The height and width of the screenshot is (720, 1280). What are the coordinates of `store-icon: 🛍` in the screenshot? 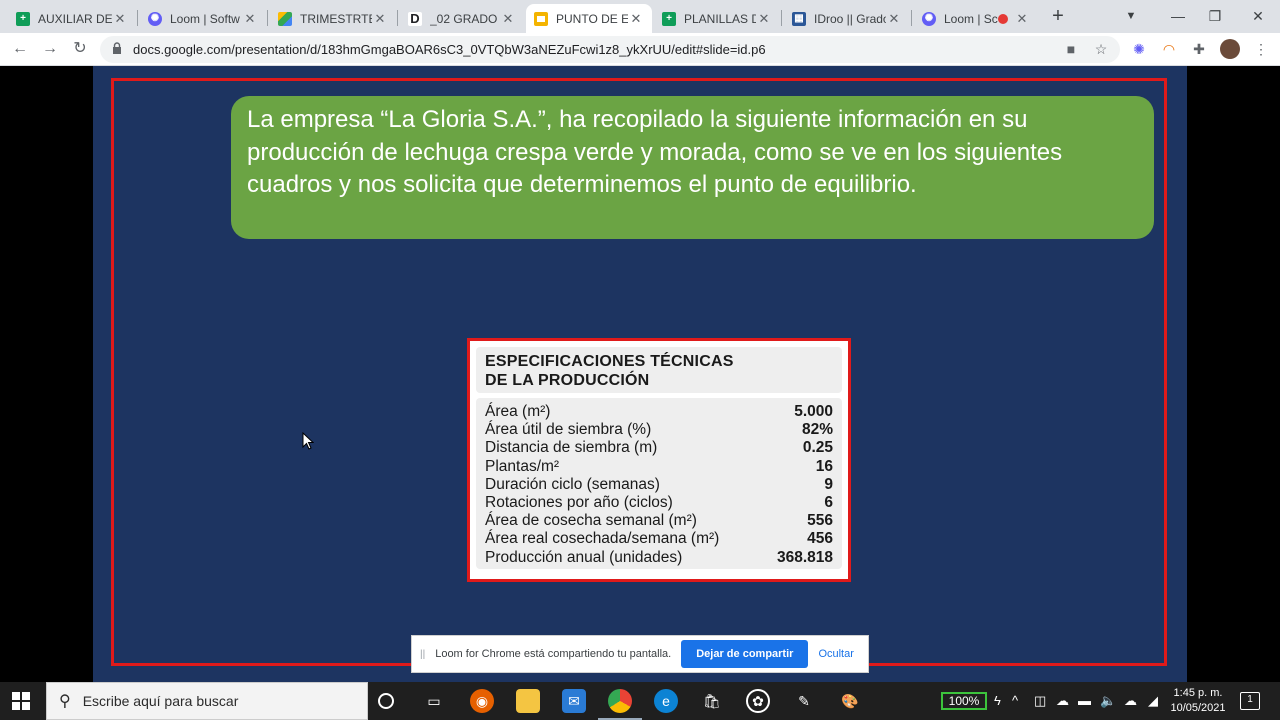 It's located at (712, 701).